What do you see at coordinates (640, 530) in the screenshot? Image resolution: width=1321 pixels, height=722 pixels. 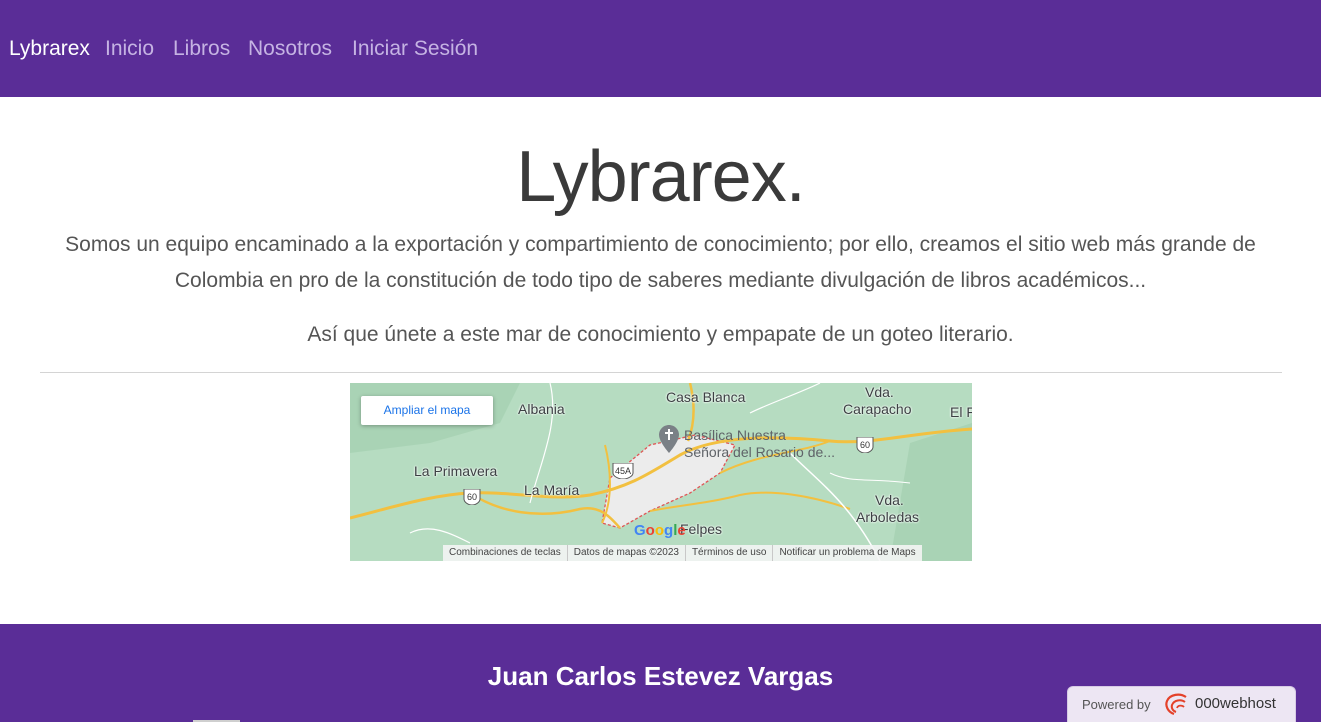 I see `google-logo-letter: G` at bounding box center [640, 530].